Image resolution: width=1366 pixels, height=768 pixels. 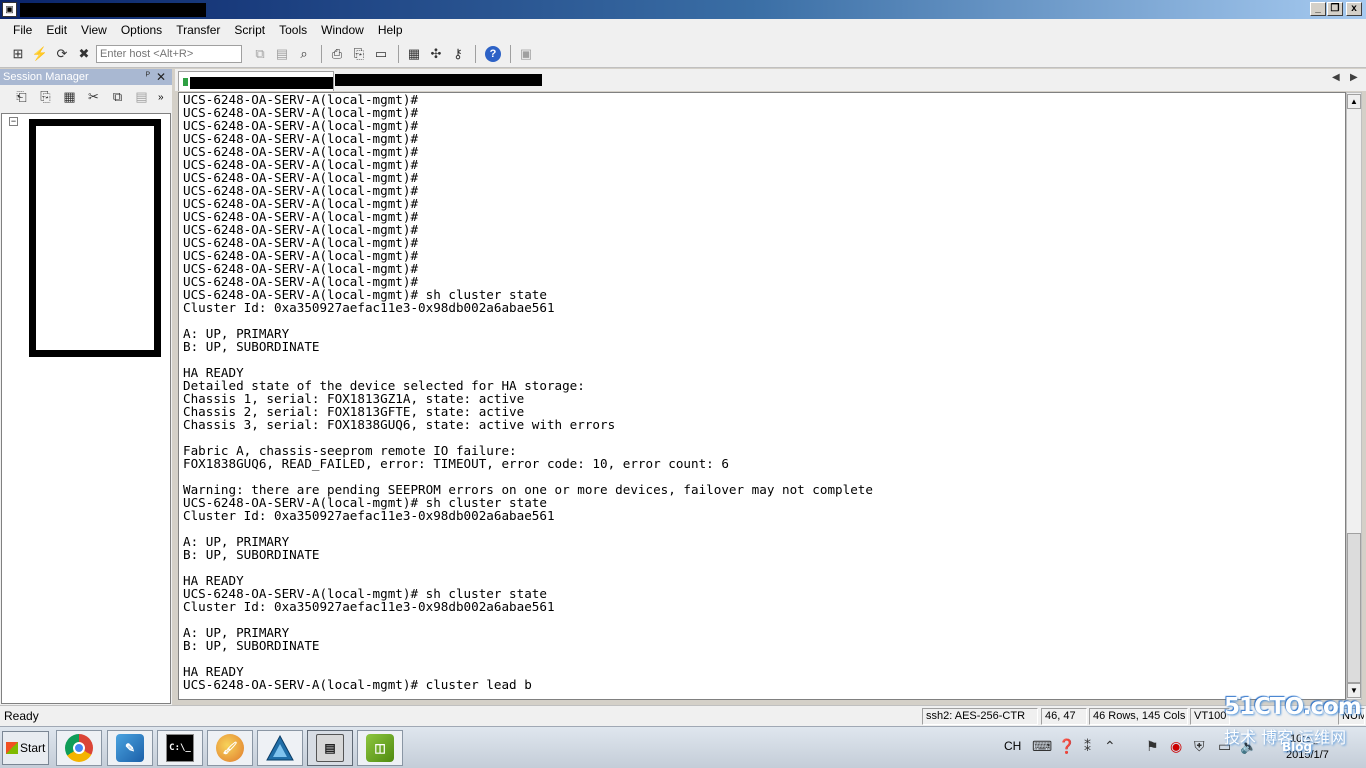 What do you see at coordinates (69, 97) in the screenshot?
I see `properties-icon: ▦` at bounding box center [69, 97].